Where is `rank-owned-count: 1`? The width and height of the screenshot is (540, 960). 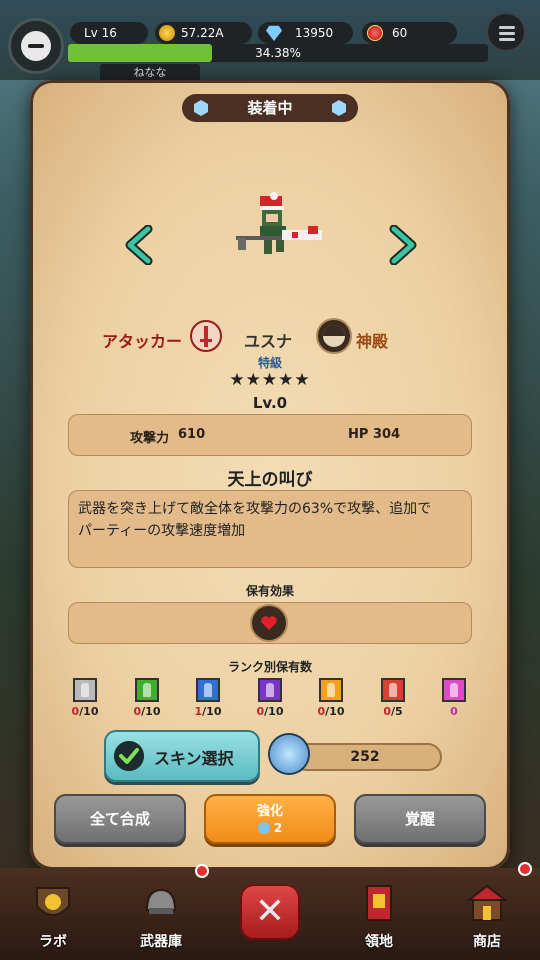
rank-owned-count: 1 is located at coordinates (198, 711).